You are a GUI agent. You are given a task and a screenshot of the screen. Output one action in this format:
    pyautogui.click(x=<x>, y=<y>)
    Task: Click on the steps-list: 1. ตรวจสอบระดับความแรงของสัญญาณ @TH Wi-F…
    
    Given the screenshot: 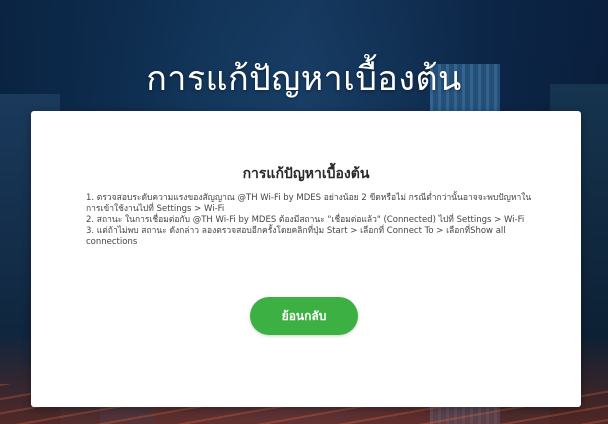 What is the action you would take?
    pyautogui.click(x=311, y=220)
    